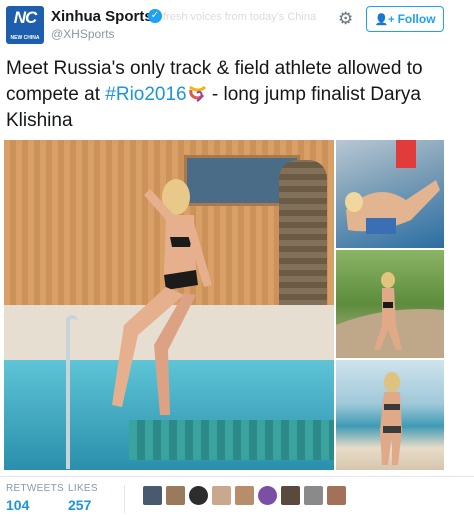 This screenshot has height=515, width=474. I want to click on account-avatar: NC NEW CHINA, so click(25, 25).